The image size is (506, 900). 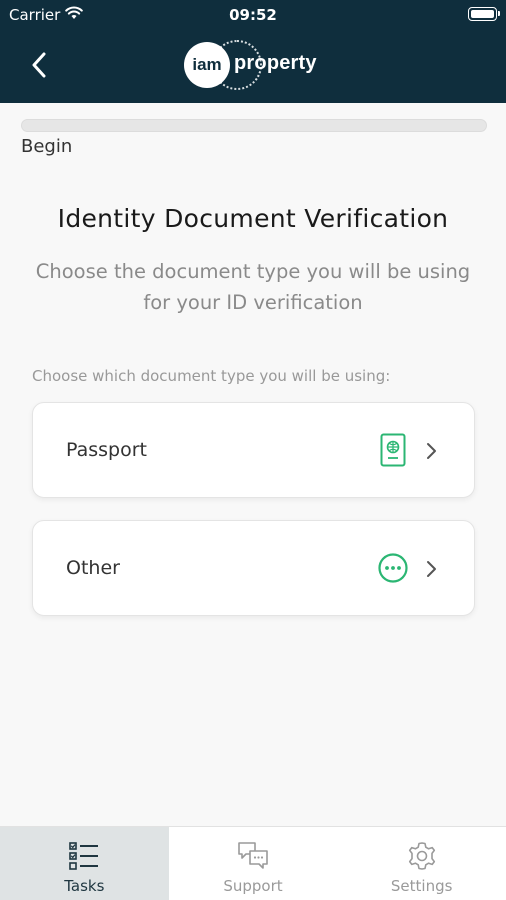 I want to click on option-label: Other, so click(x=93, y=568).